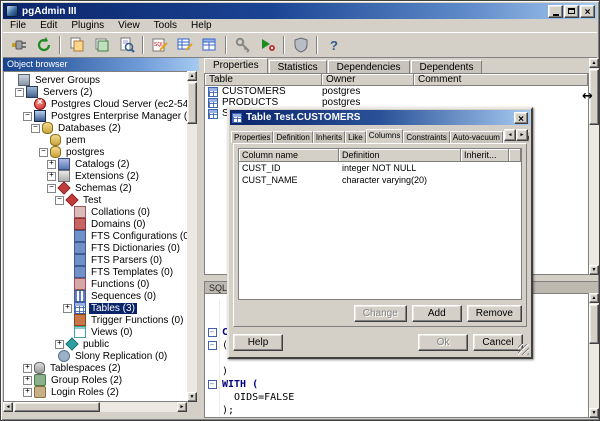  Describe the element at coordinates (384, 136) in the screenshot. I see `dialog-tab-columns: Columns` at that location.